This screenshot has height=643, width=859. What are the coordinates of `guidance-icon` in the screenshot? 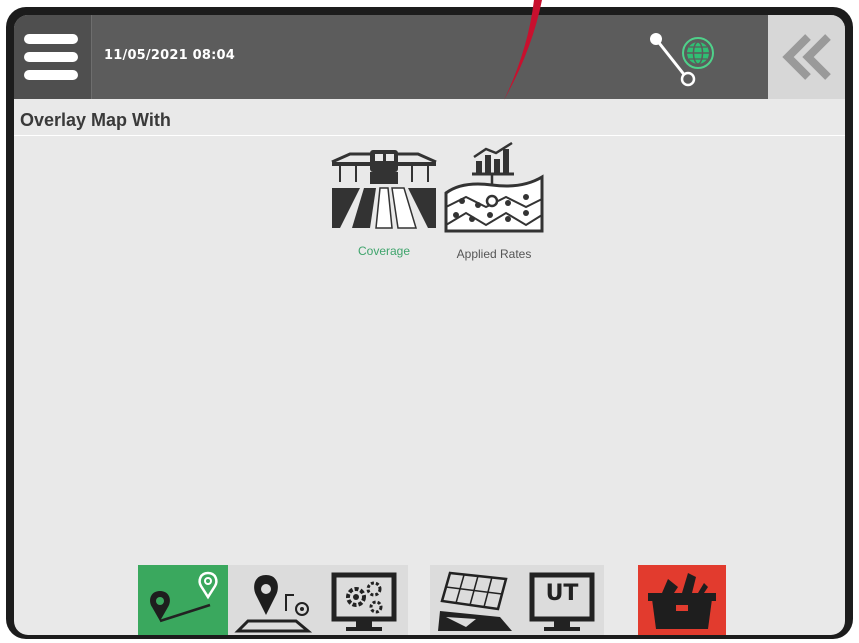 It's located at (184, 597).